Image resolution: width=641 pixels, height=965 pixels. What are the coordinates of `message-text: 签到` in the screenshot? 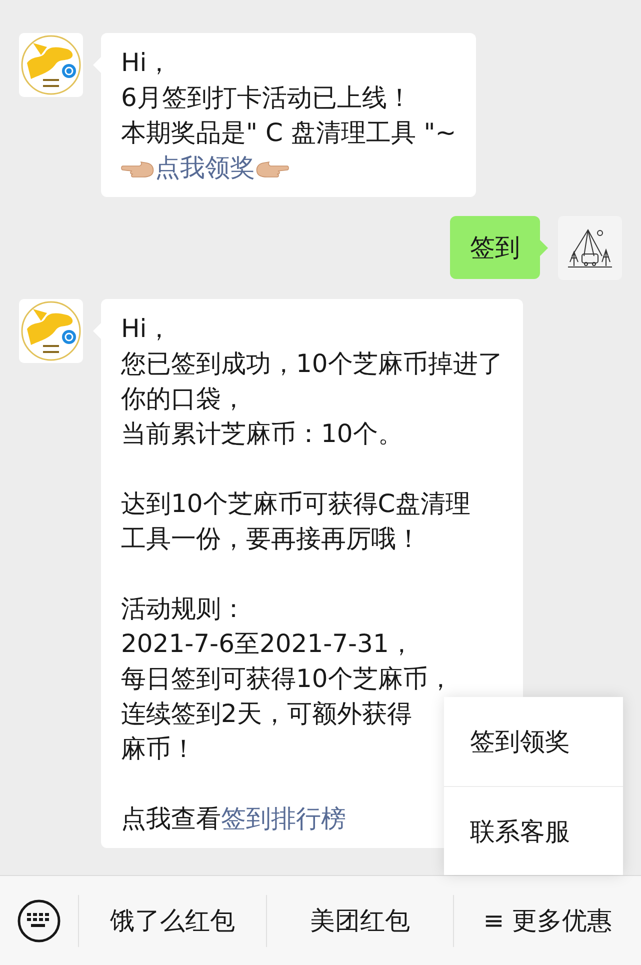 It's located at (495, 248).